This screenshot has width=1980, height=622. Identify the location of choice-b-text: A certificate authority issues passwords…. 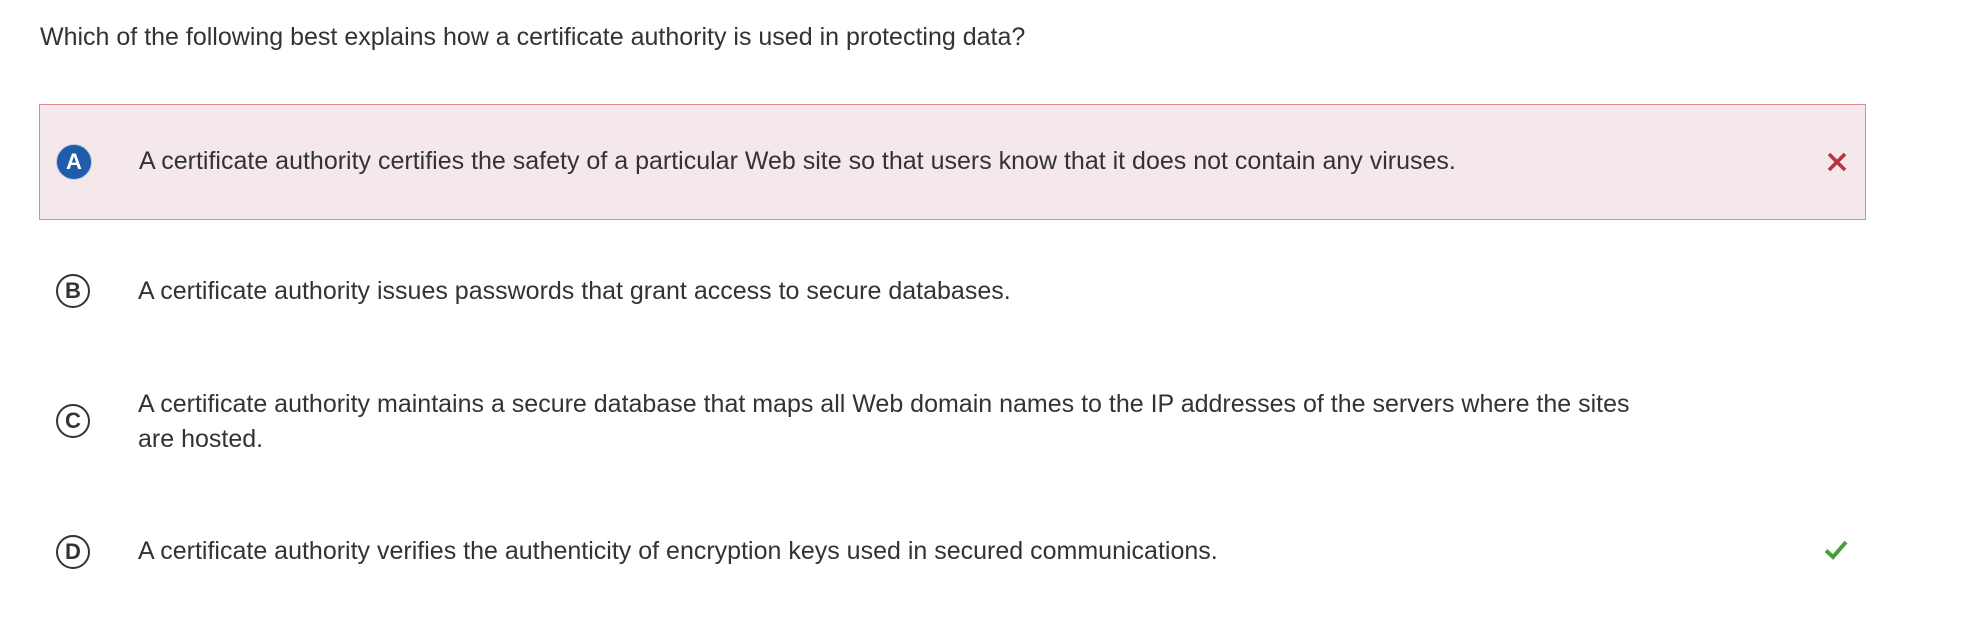
(574, 291).